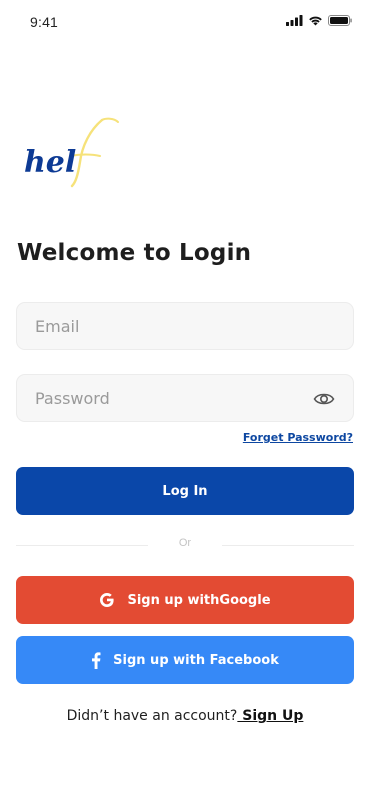 The image size is (370, 802). What do you see at coordinates (270, 716) in the screenshot?
I see `signup-link: Sign Up` at bounding box center [270, 716].